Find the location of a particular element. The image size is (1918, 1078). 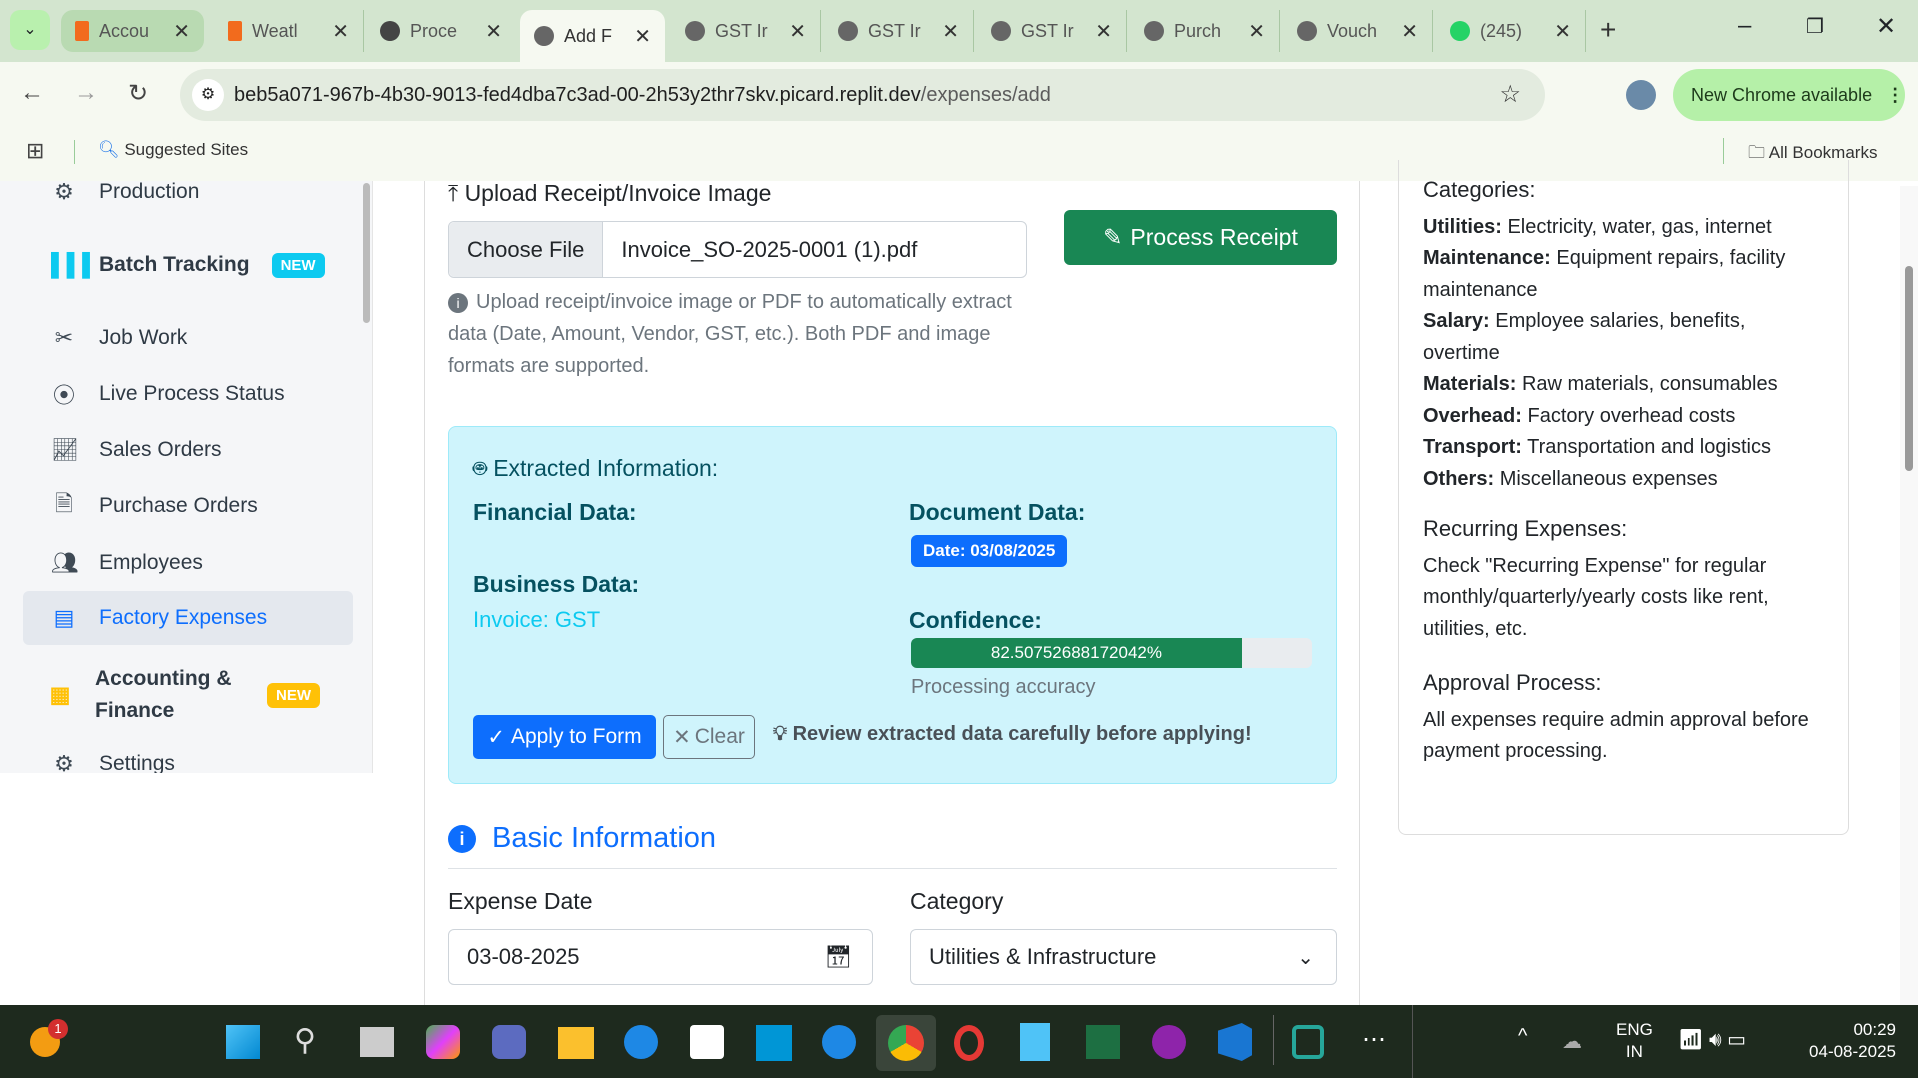

financial-data-heading: Financial Data: is located at coordinates (555, 512).